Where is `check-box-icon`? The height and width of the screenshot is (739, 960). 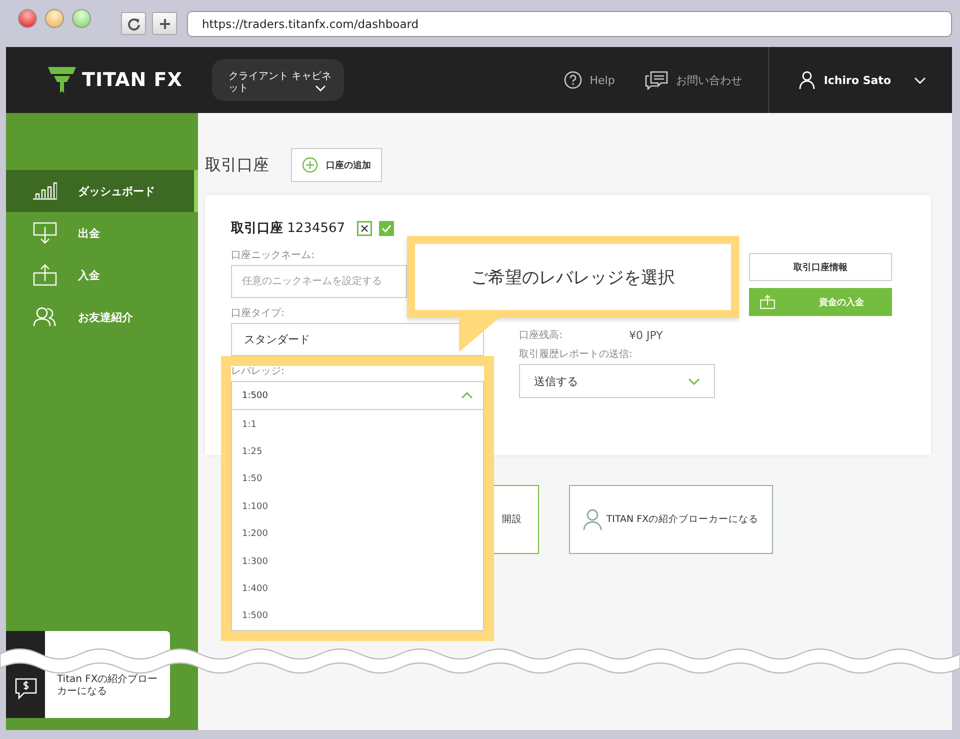 check-box-icon is located at coordinates (386, 228).